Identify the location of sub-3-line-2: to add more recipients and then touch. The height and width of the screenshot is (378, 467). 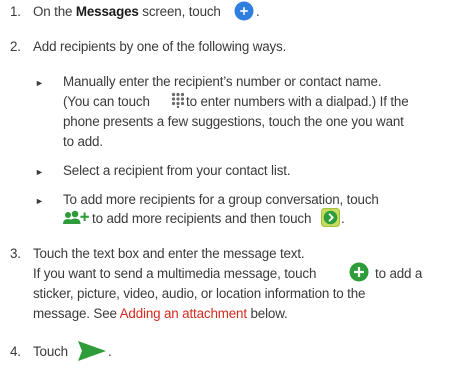
(202, 218).